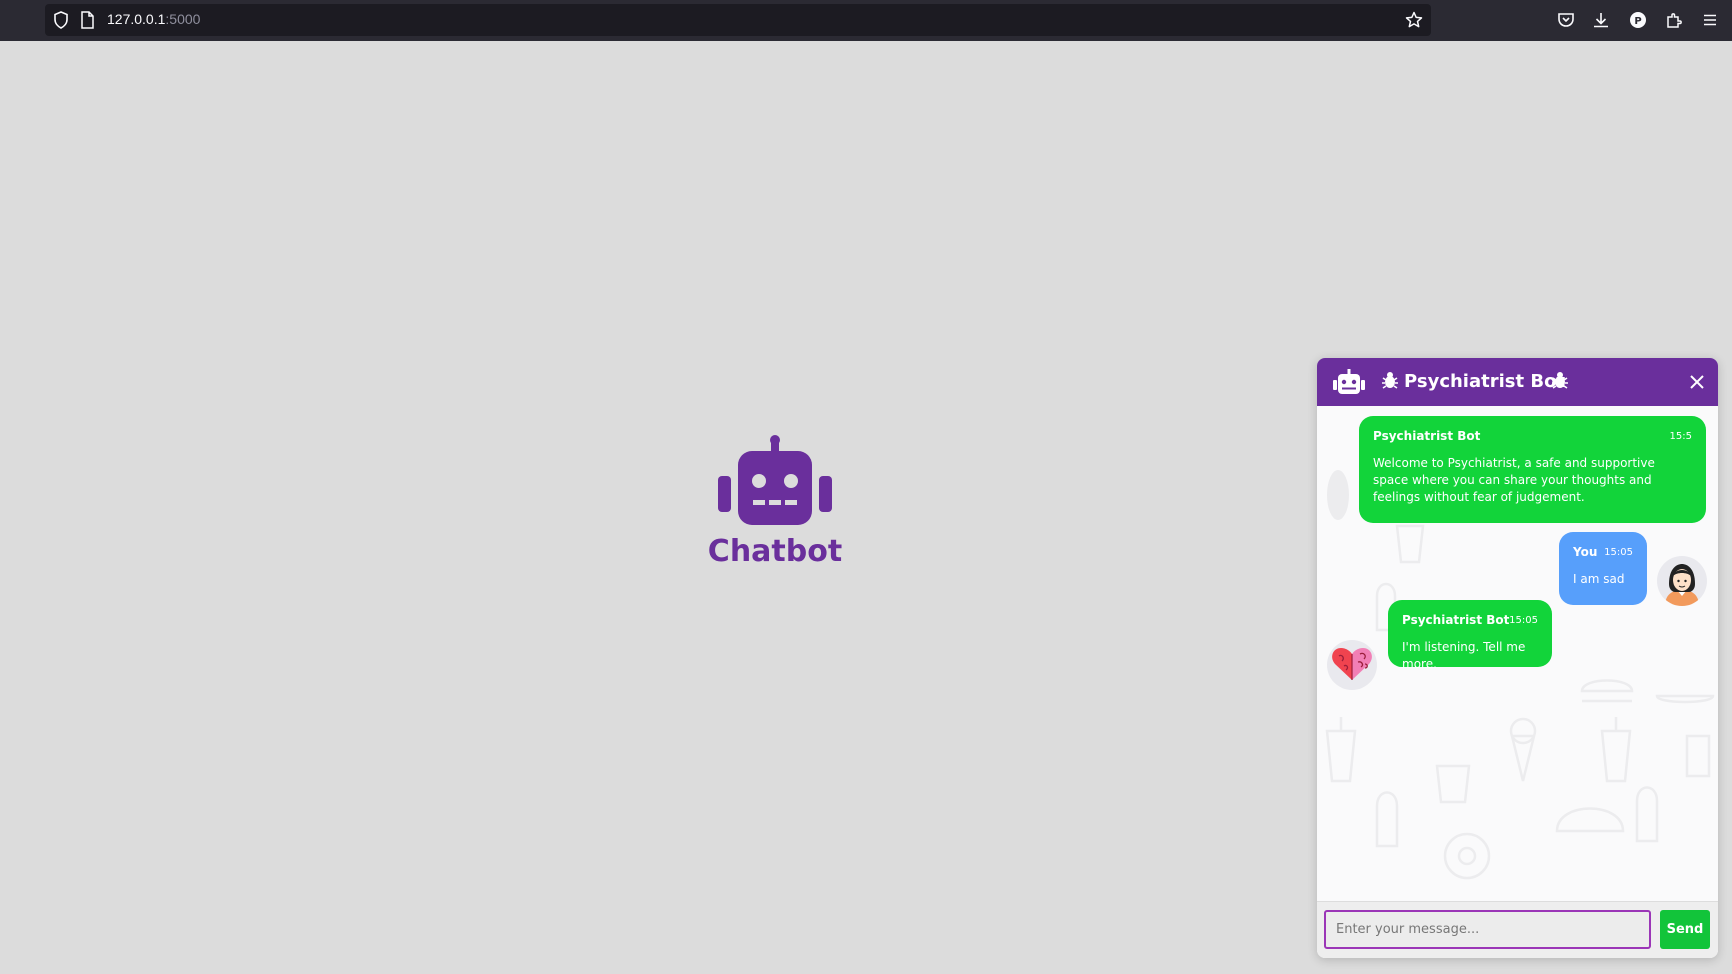 The width and height of the screenshot is (1732, 974). I want to click on page-icon, so click(87, 22).